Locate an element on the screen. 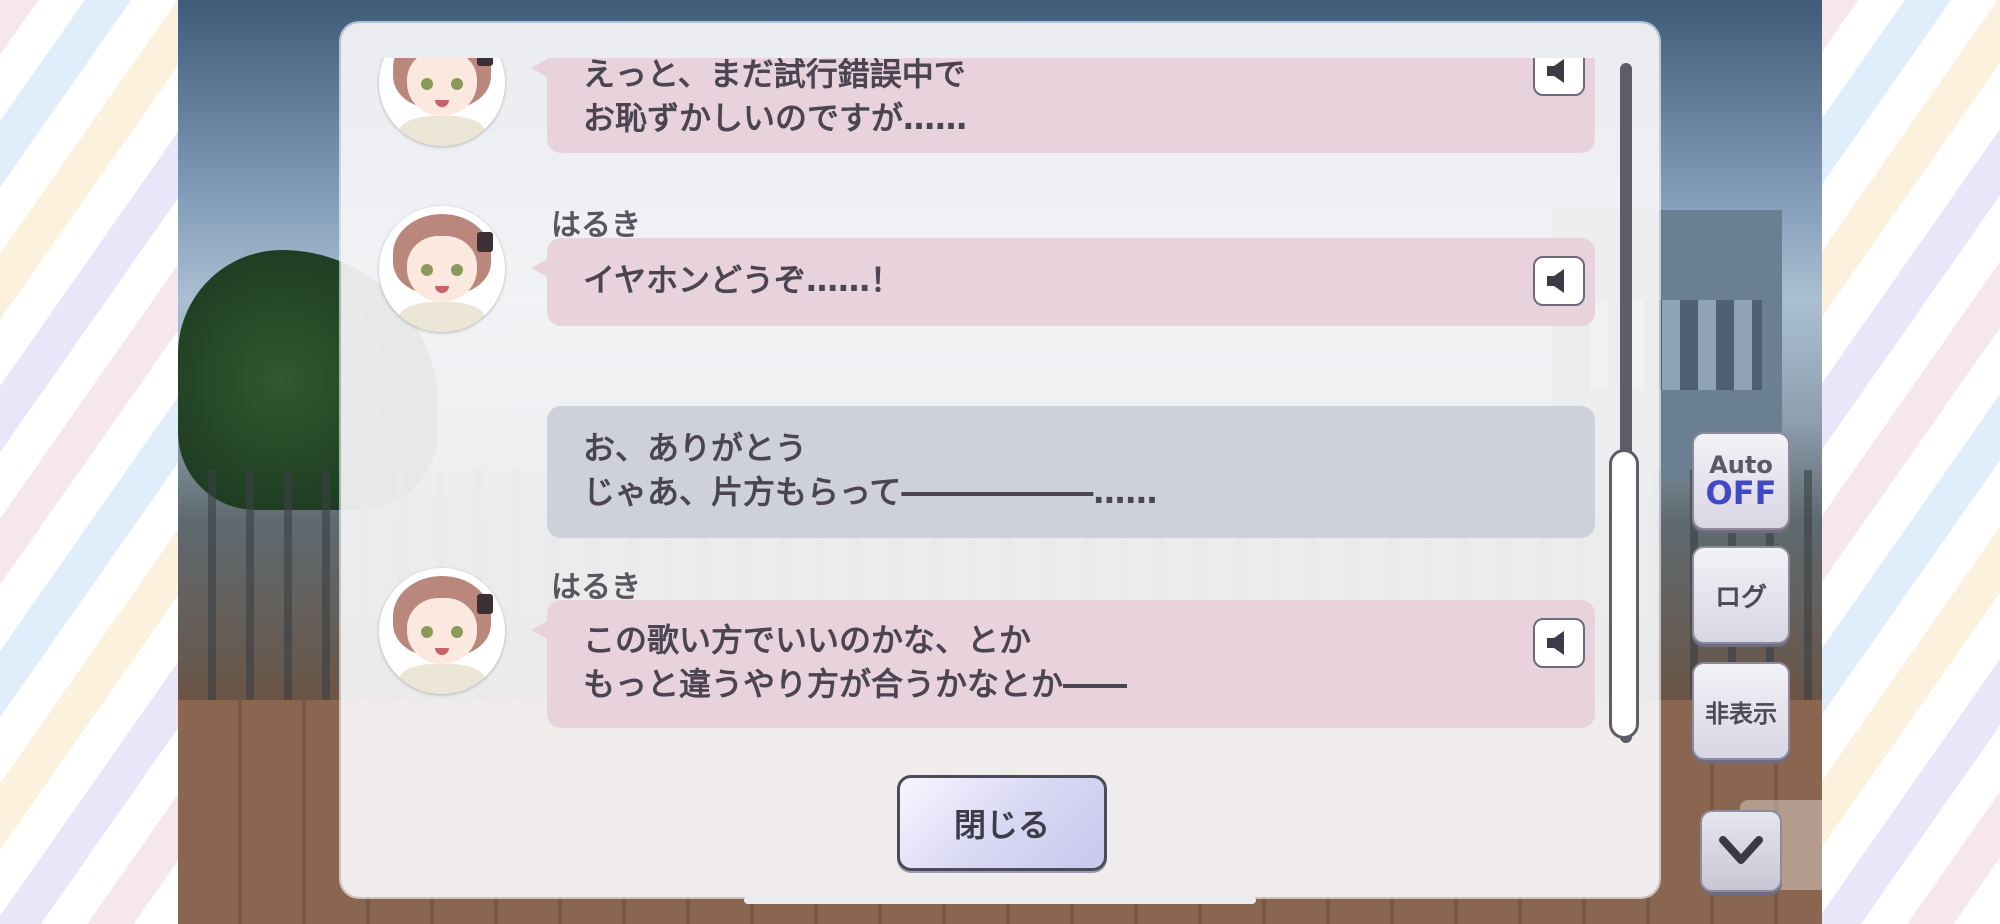 The width and height of the screenshot is (2000, 924). log-button: ログ is located at coordinates (1741, 595).